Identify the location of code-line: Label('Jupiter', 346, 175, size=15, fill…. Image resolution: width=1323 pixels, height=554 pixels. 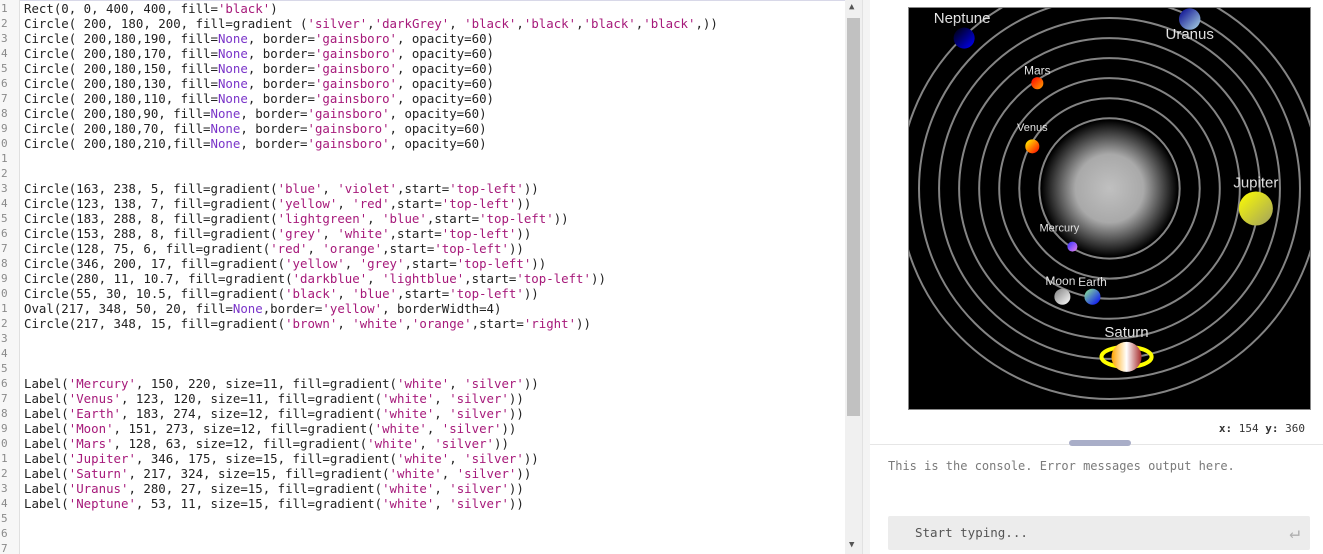
(281, 458).